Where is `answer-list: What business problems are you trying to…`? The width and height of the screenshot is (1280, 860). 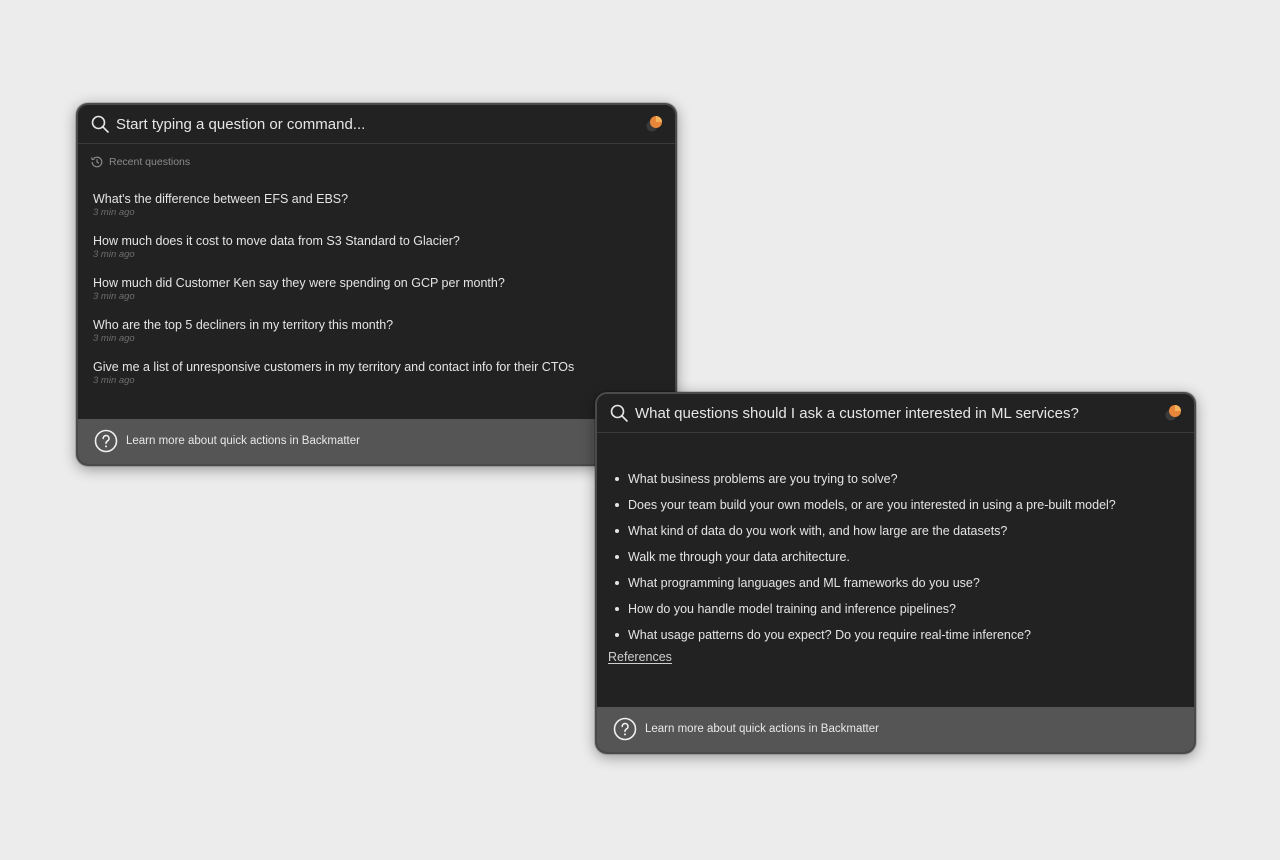 answer-list: What business problems are you trying to… is located at coordinates (898, 557).